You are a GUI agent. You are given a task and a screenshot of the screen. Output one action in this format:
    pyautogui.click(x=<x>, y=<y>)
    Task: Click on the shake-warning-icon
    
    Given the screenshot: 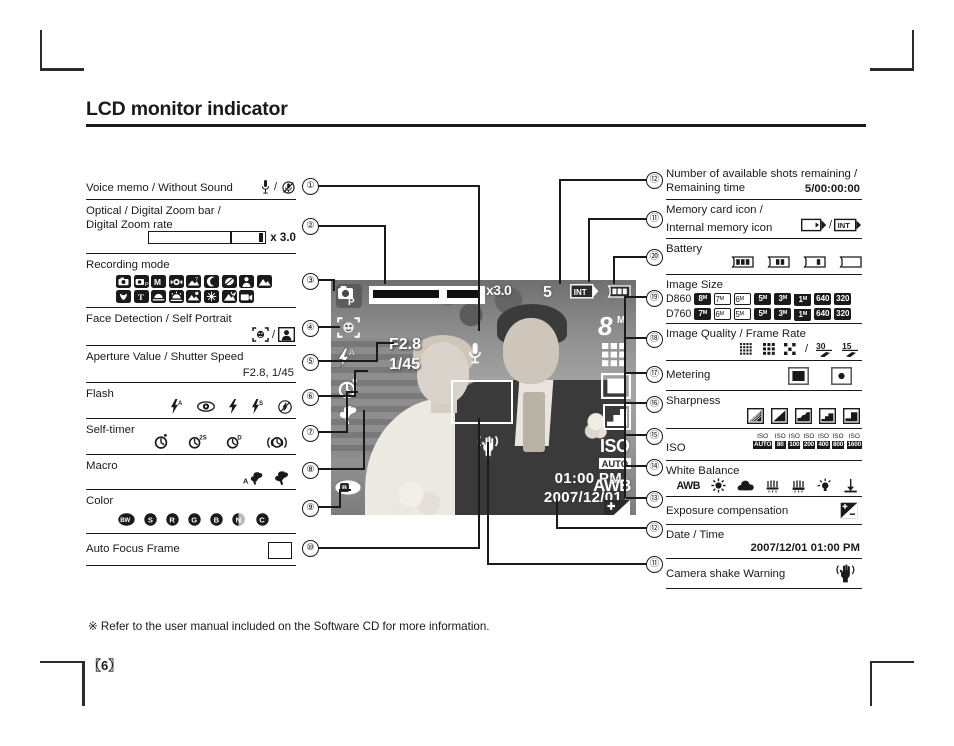 What is the action you would take?
    pyautogui.click(x=845, y=573)
    